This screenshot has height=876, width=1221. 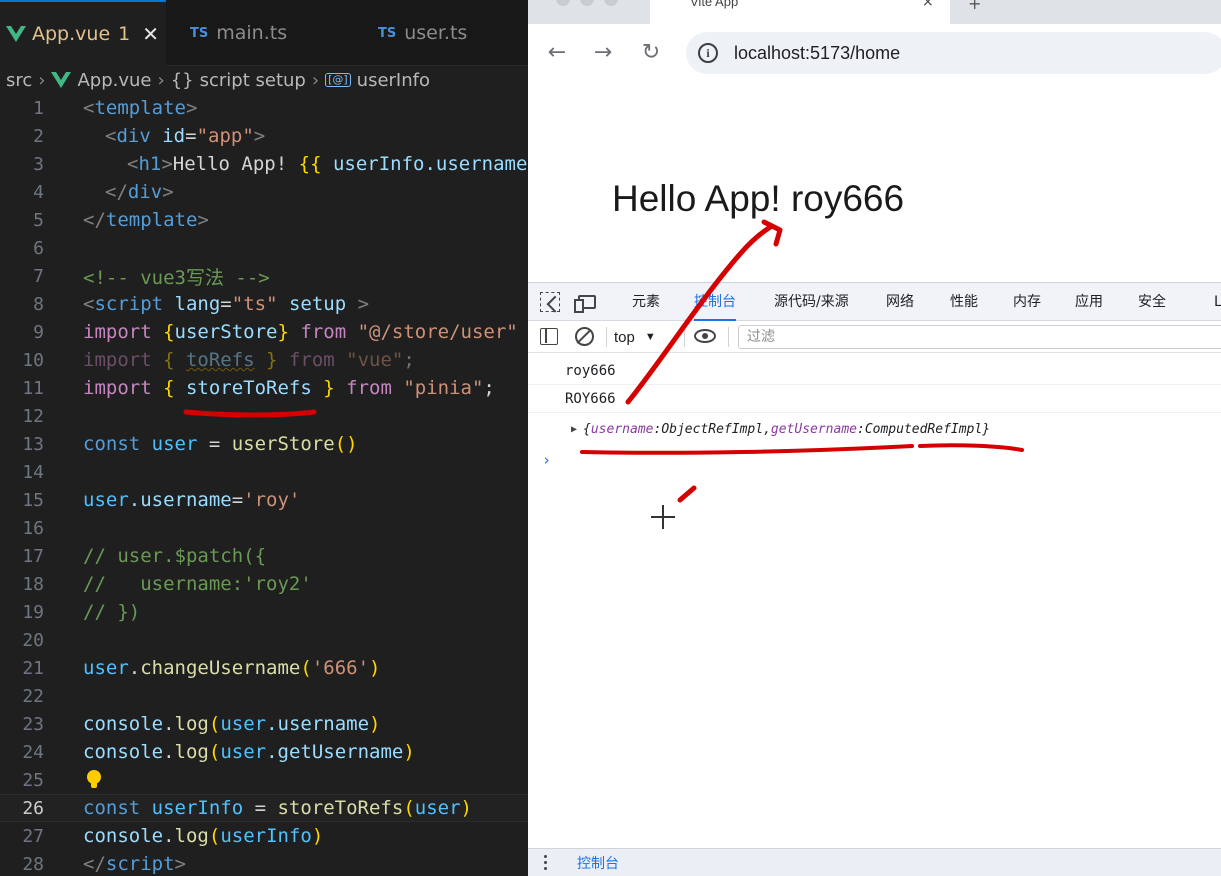 I want to click on line-number: 28, so click(x=33, y=864).